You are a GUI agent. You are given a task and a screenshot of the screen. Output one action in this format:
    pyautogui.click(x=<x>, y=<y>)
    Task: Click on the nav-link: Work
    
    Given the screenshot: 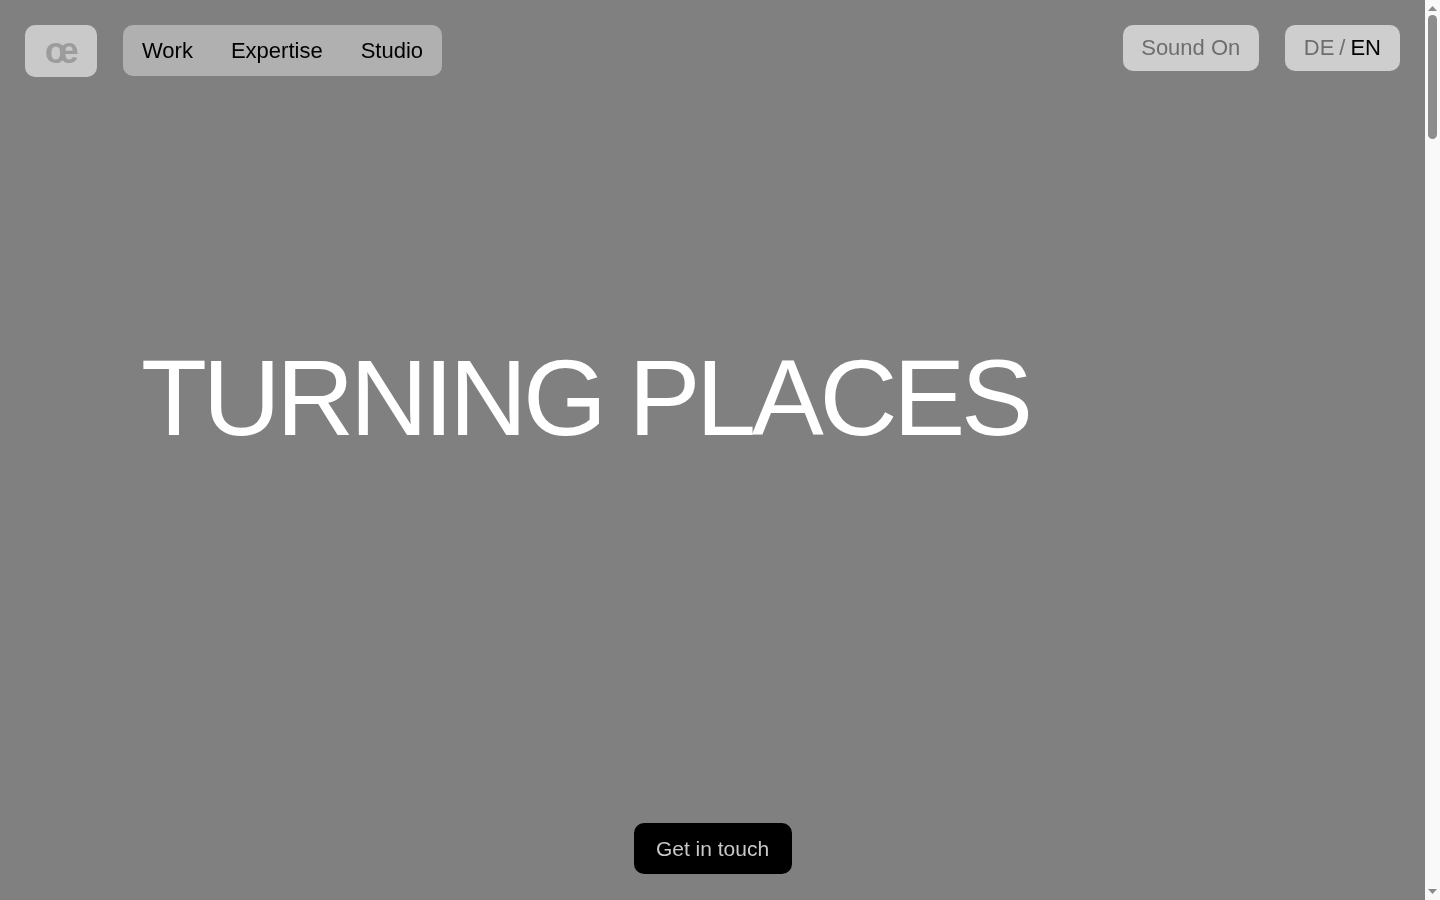 What is the action you would take?
    pyautogui.click(x=167, y=50)
    